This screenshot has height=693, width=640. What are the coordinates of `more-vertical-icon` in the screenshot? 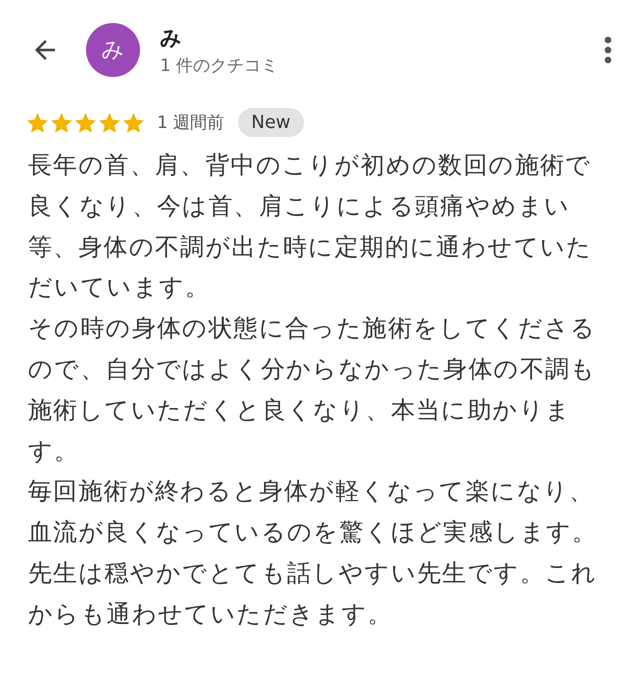 It's located at (608, 50).